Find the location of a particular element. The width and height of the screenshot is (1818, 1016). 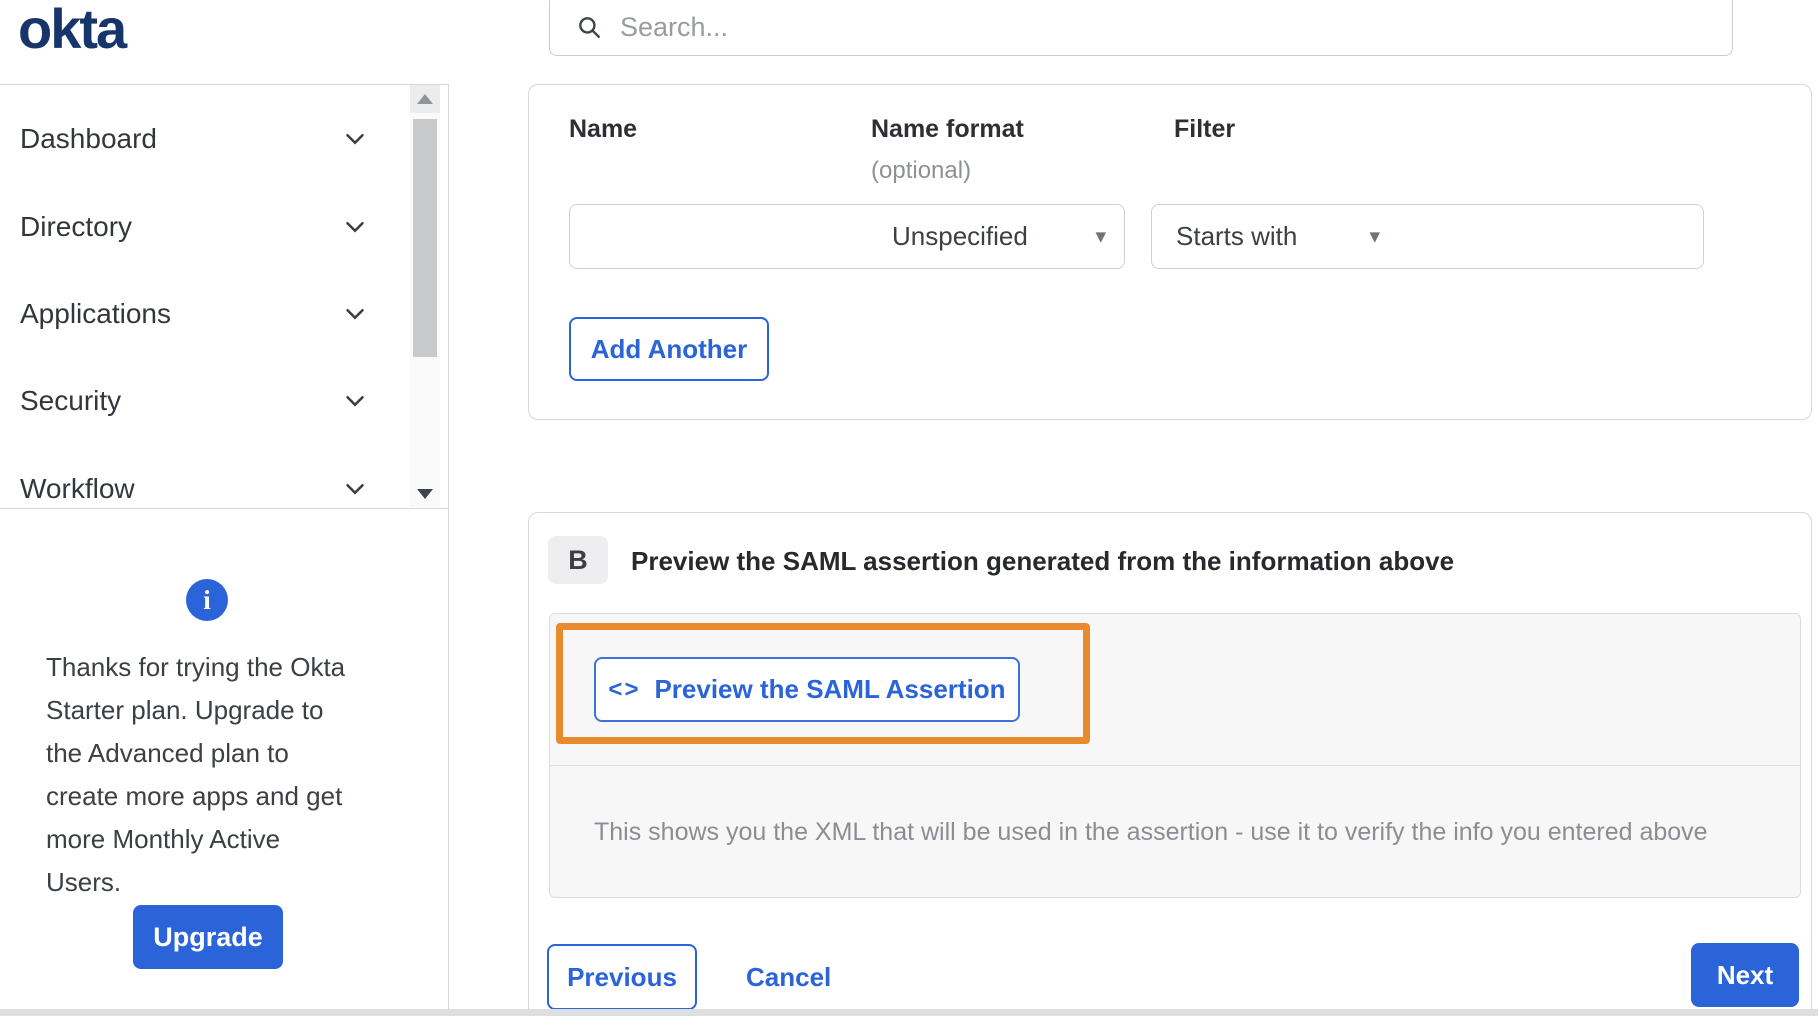

sidebar-scrollbar is located at coordinates (425, 296).